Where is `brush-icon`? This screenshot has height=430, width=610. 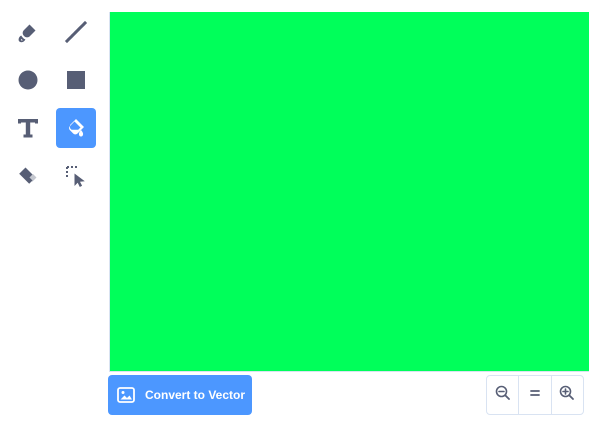
brush-icon is located at coordinates (28, 32).